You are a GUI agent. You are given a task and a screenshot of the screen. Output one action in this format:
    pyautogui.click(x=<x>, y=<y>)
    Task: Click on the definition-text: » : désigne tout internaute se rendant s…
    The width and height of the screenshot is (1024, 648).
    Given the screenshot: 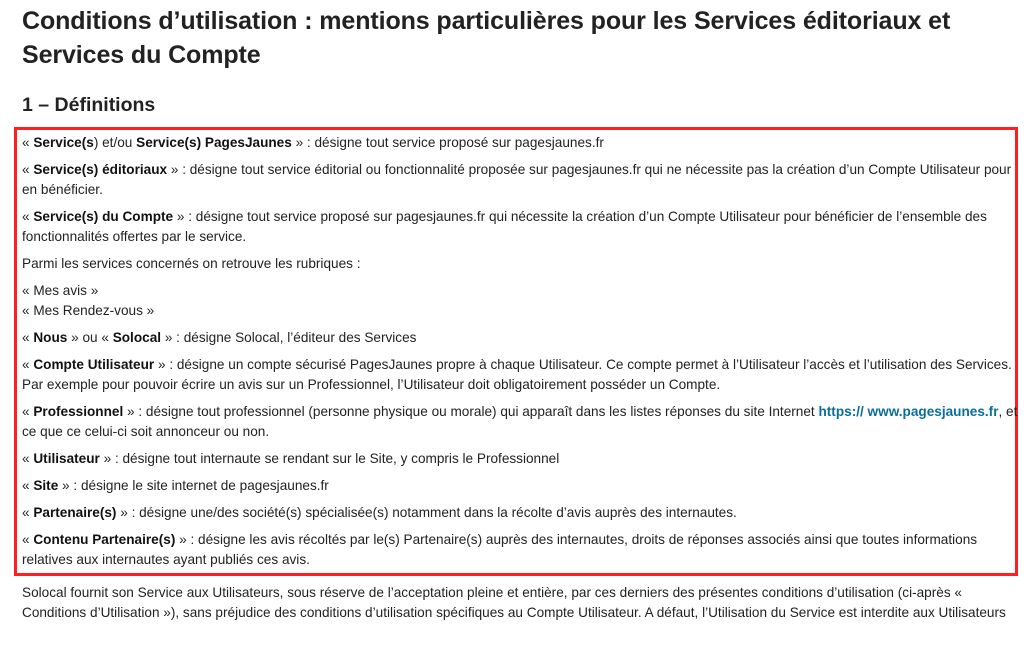 What is the action you would take?
    pyautogui.click(x=329, y=458)
    